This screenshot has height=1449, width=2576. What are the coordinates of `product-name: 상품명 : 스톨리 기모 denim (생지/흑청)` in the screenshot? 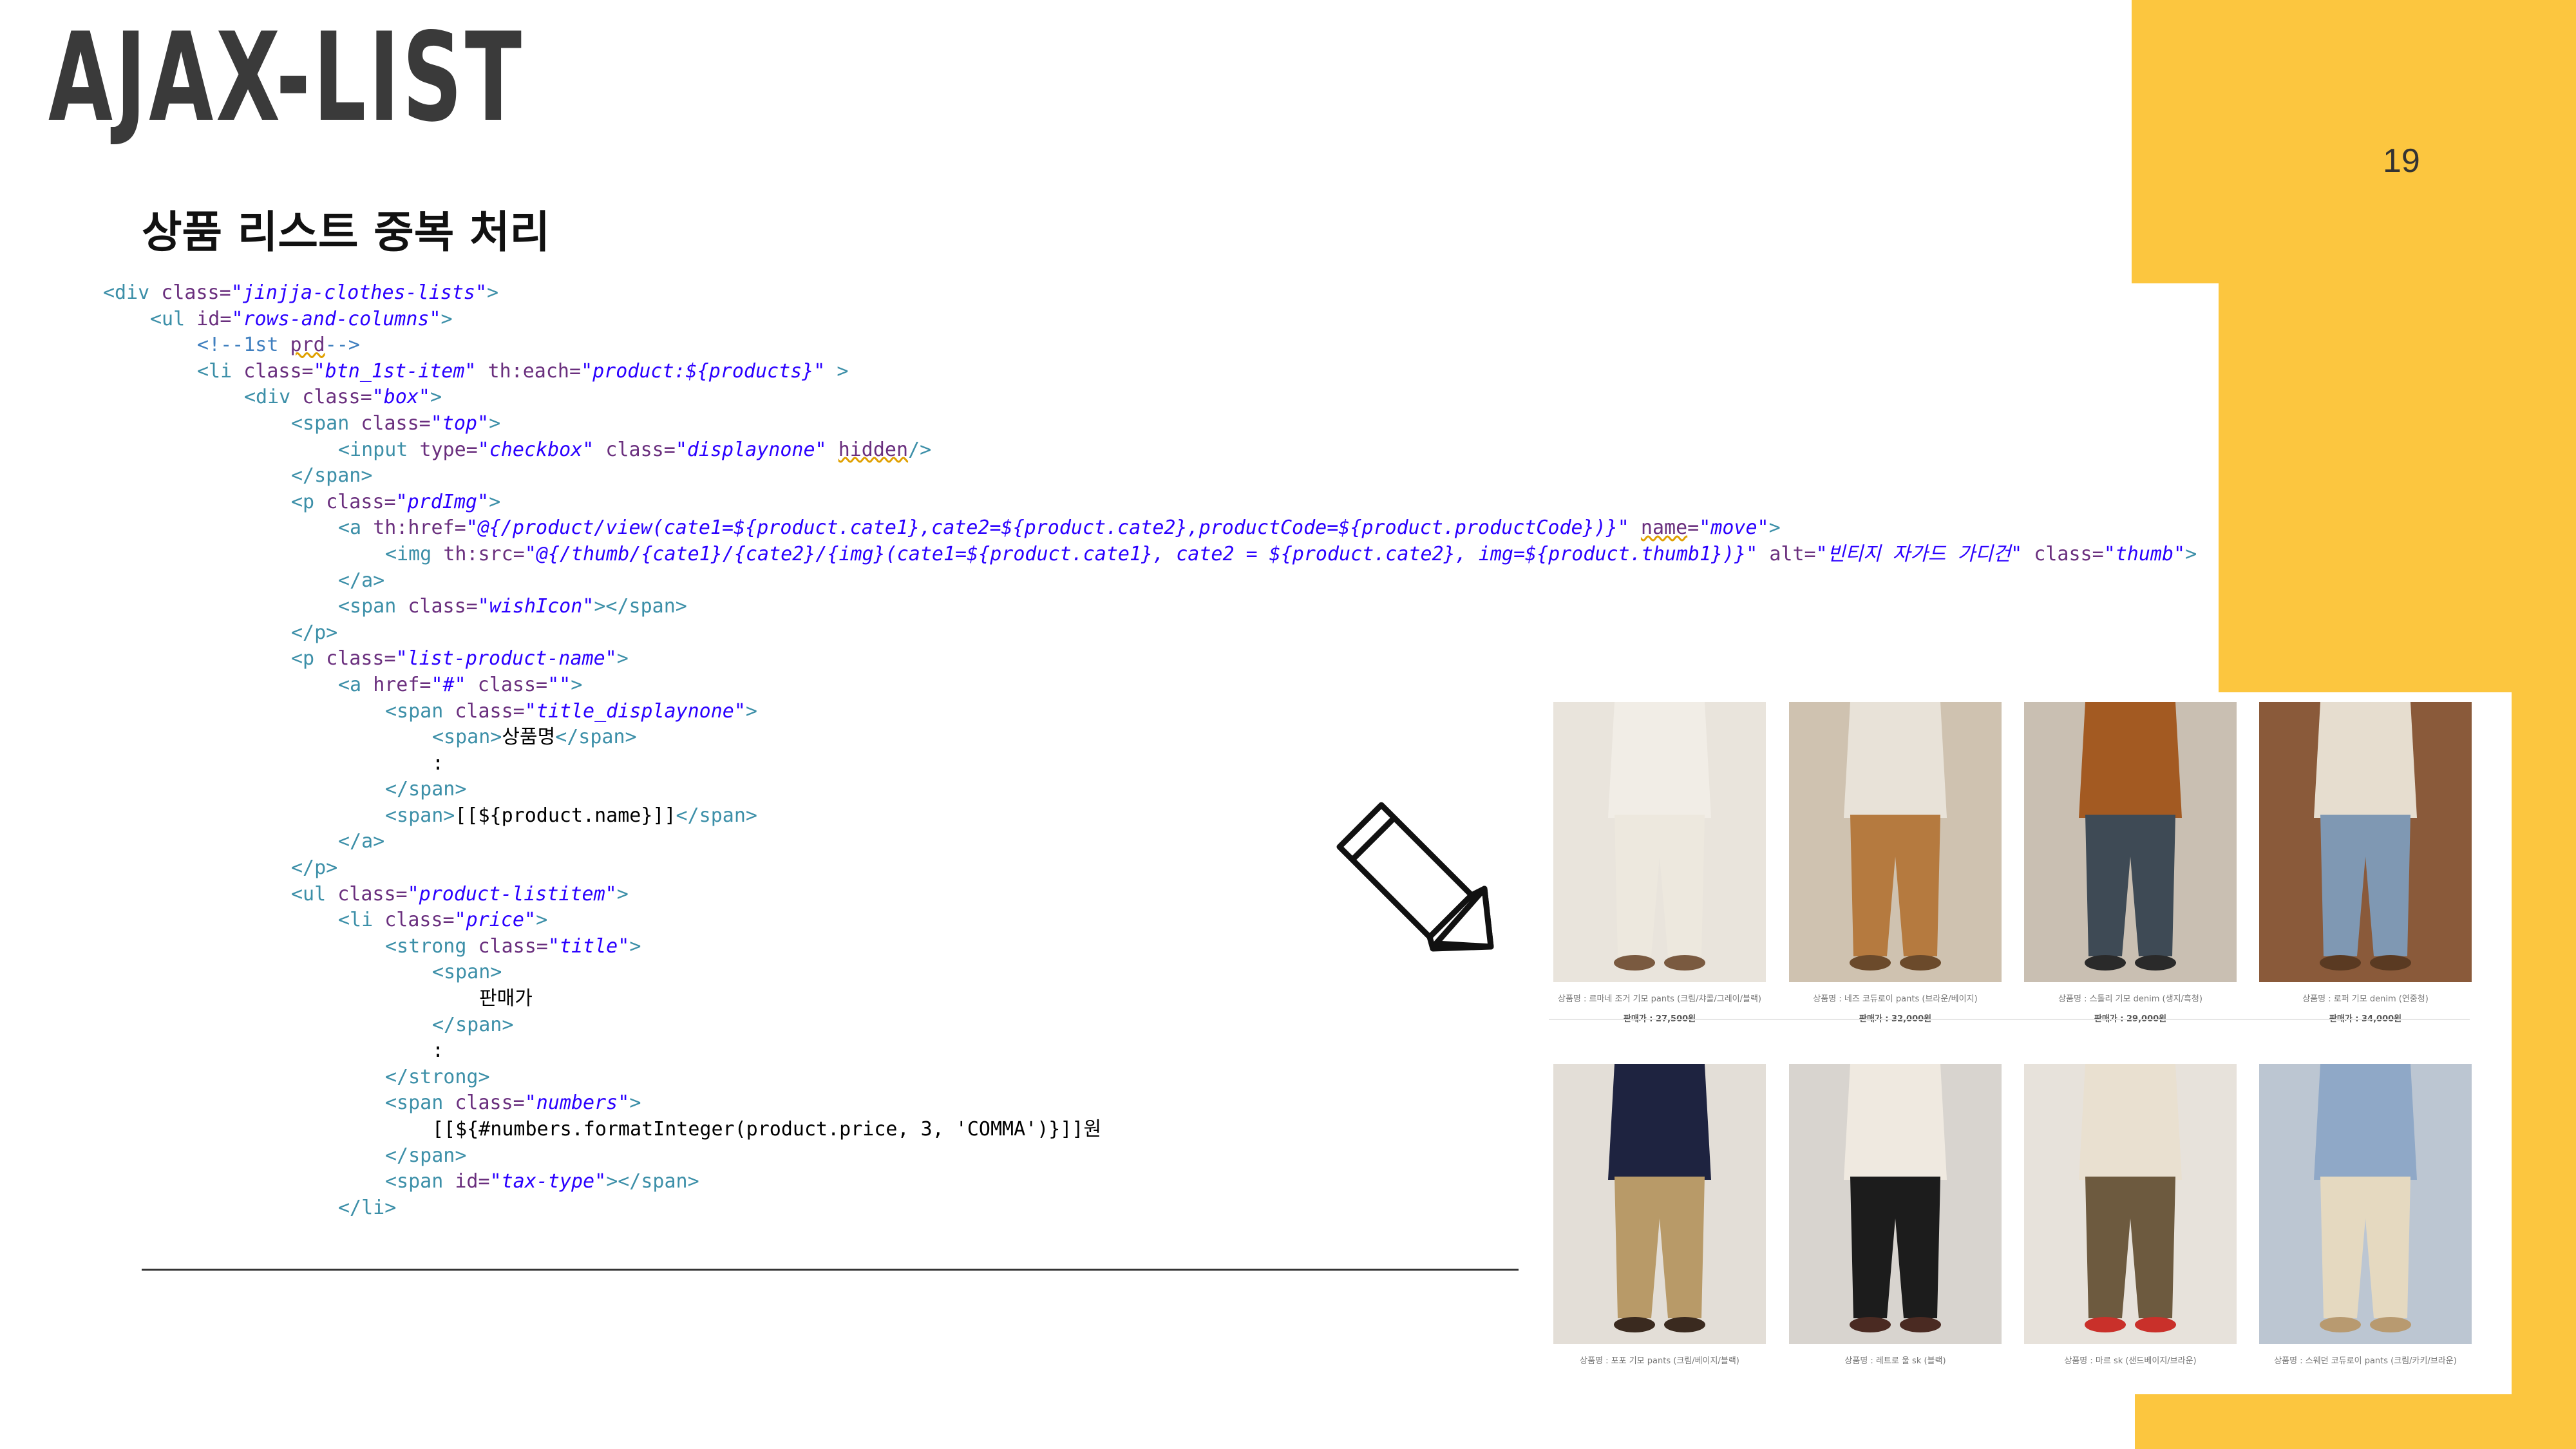 It's located at (2130, 1000).